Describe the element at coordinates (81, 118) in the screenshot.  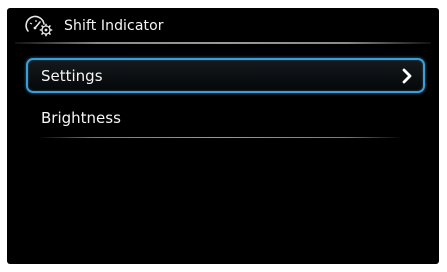
I see `menu-item-label: Brightness` at that location.